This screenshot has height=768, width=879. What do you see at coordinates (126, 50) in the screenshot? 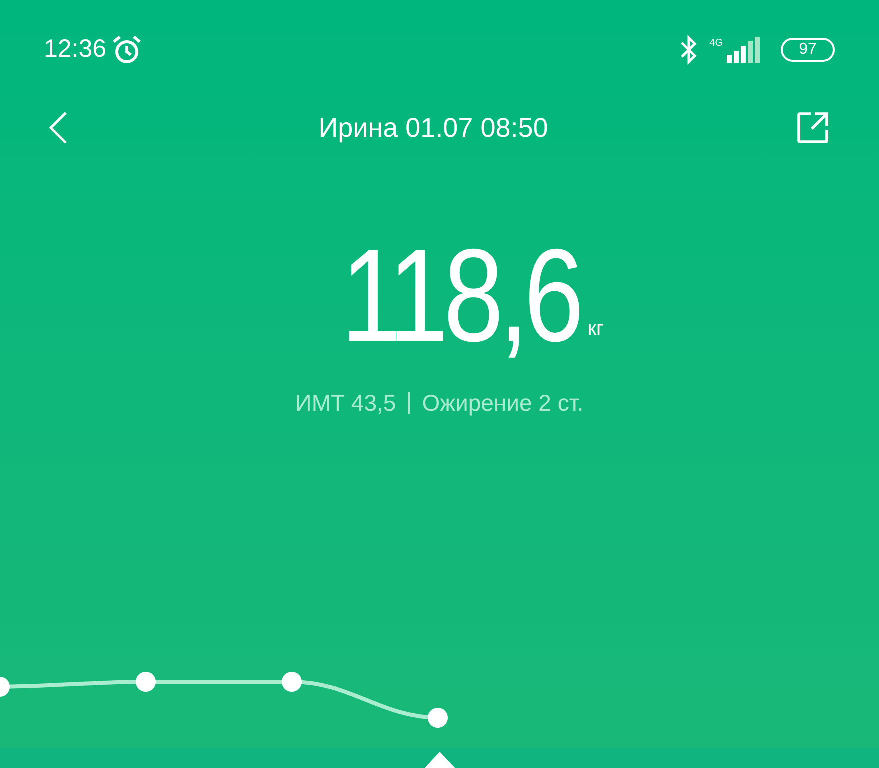
I see `alarm-icon` at bounding box center [126, 50].